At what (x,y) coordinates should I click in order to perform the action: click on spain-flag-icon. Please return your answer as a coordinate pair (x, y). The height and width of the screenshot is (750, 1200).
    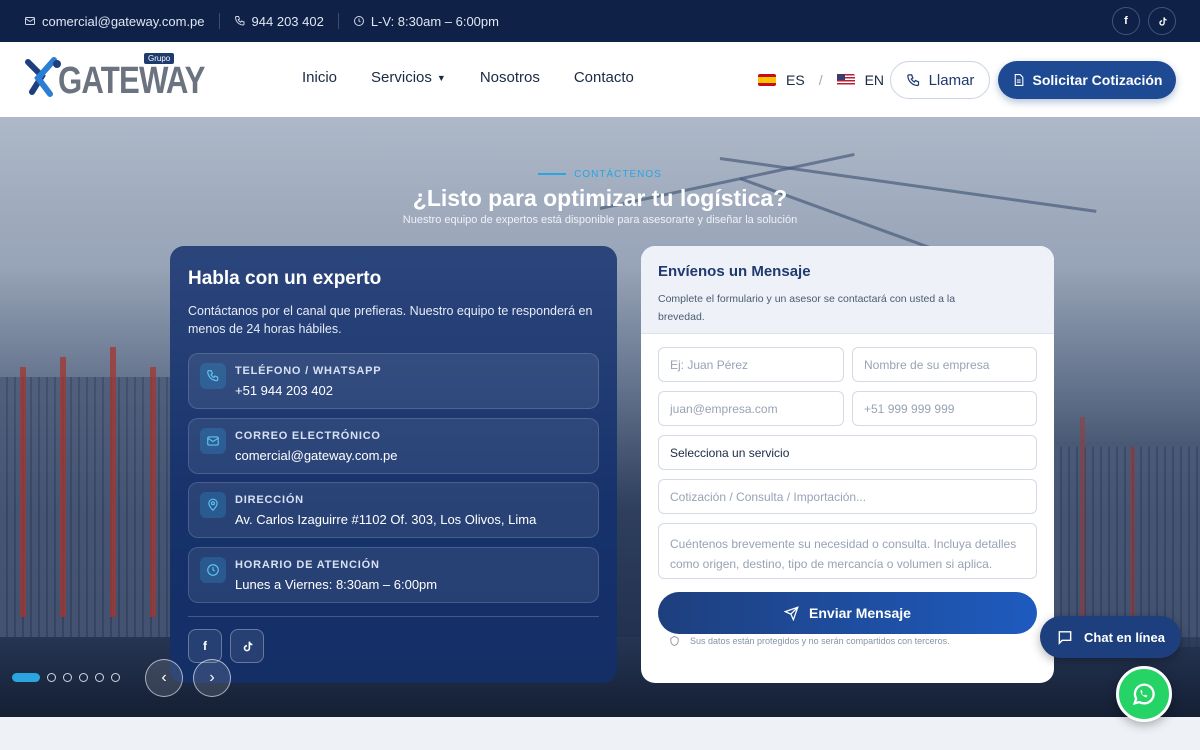
    Looking at the image, I should click on (767, 80).